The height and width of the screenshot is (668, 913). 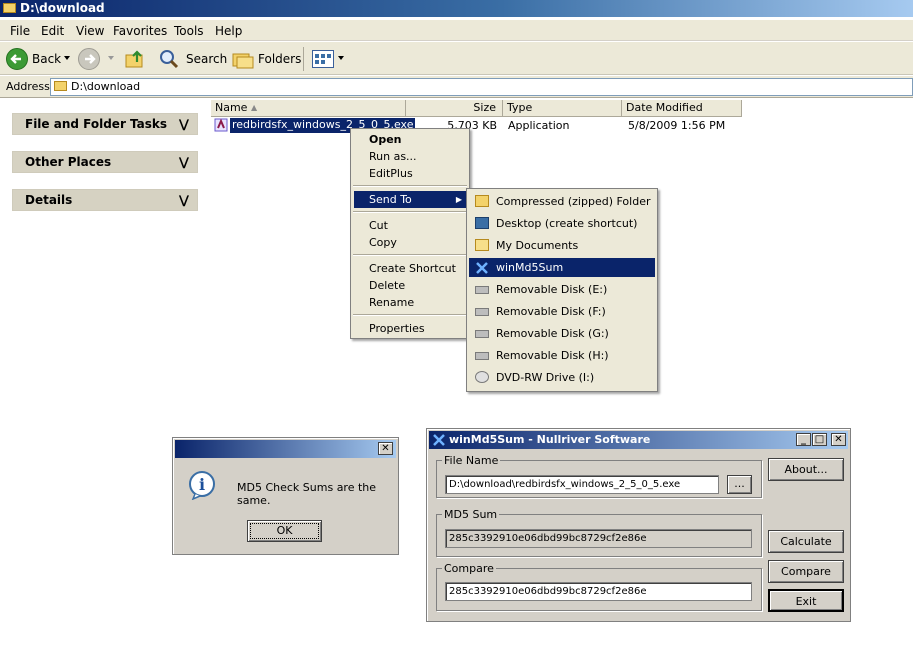 What do you see at coordinates (598, 538) in the screenshot?
I see `md5-sum-field: 285c3392910e06dbd99bc8729cf2e86e` at bounding box center [598, 538].